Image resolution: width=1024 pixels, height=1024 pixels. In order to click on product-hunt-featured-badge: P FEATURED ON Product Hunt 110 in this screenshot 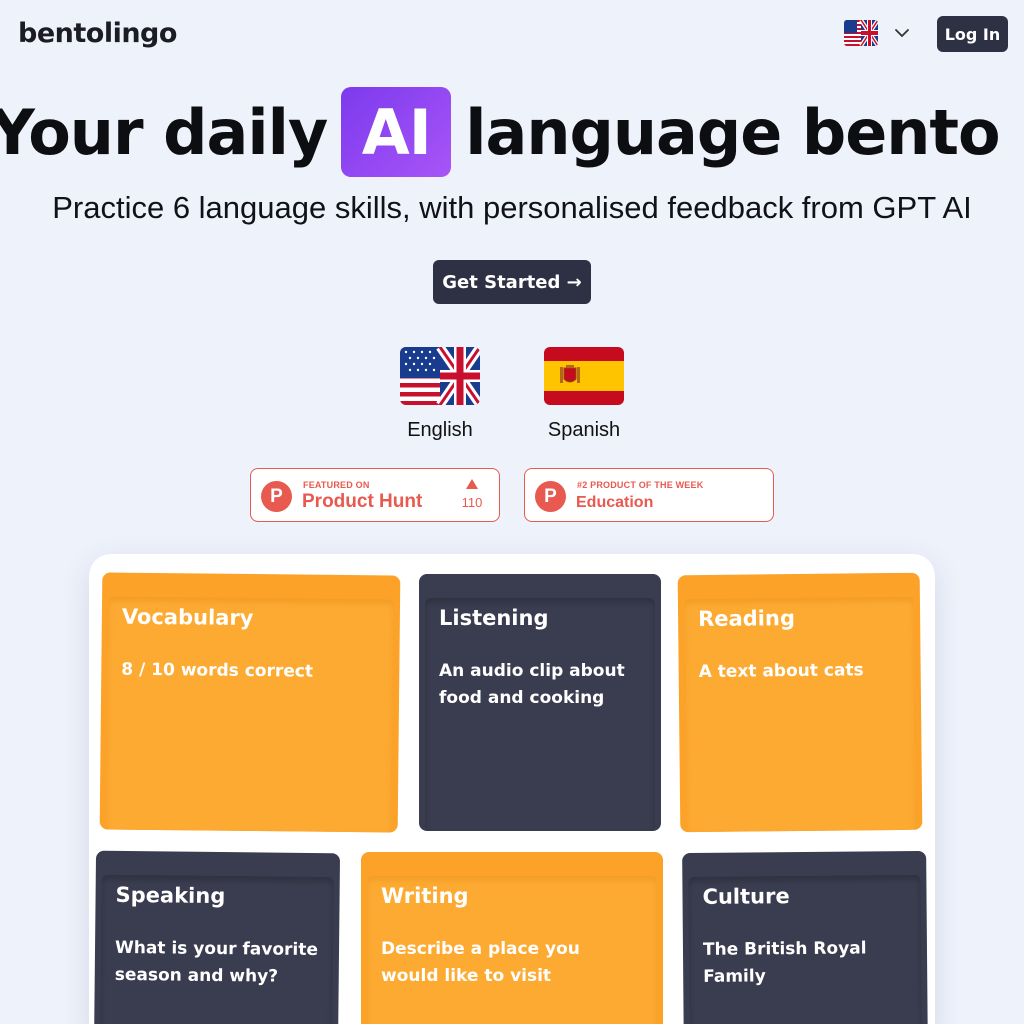, I will do `click(375, 495)`.